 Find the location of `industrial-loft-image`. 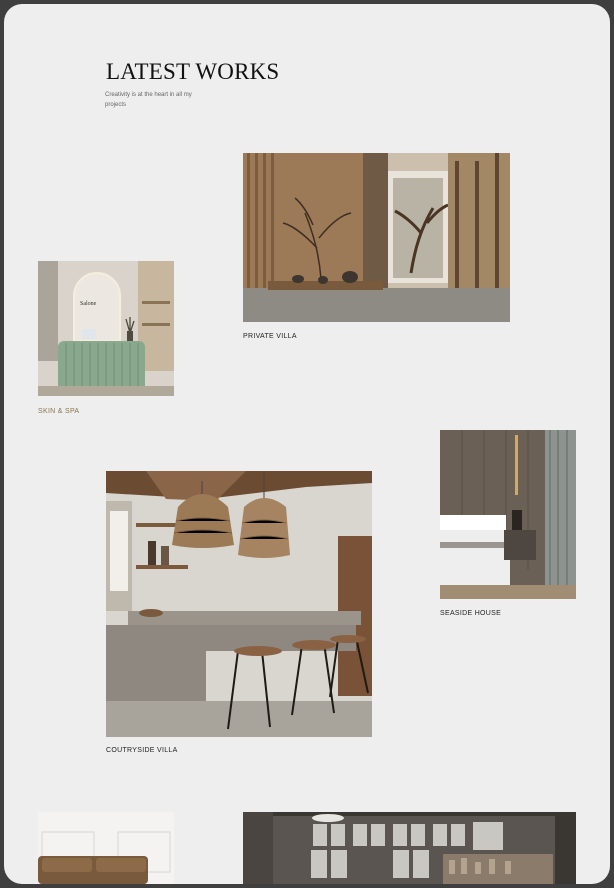

industrial-loft-image is located at coordinates (409, 848).